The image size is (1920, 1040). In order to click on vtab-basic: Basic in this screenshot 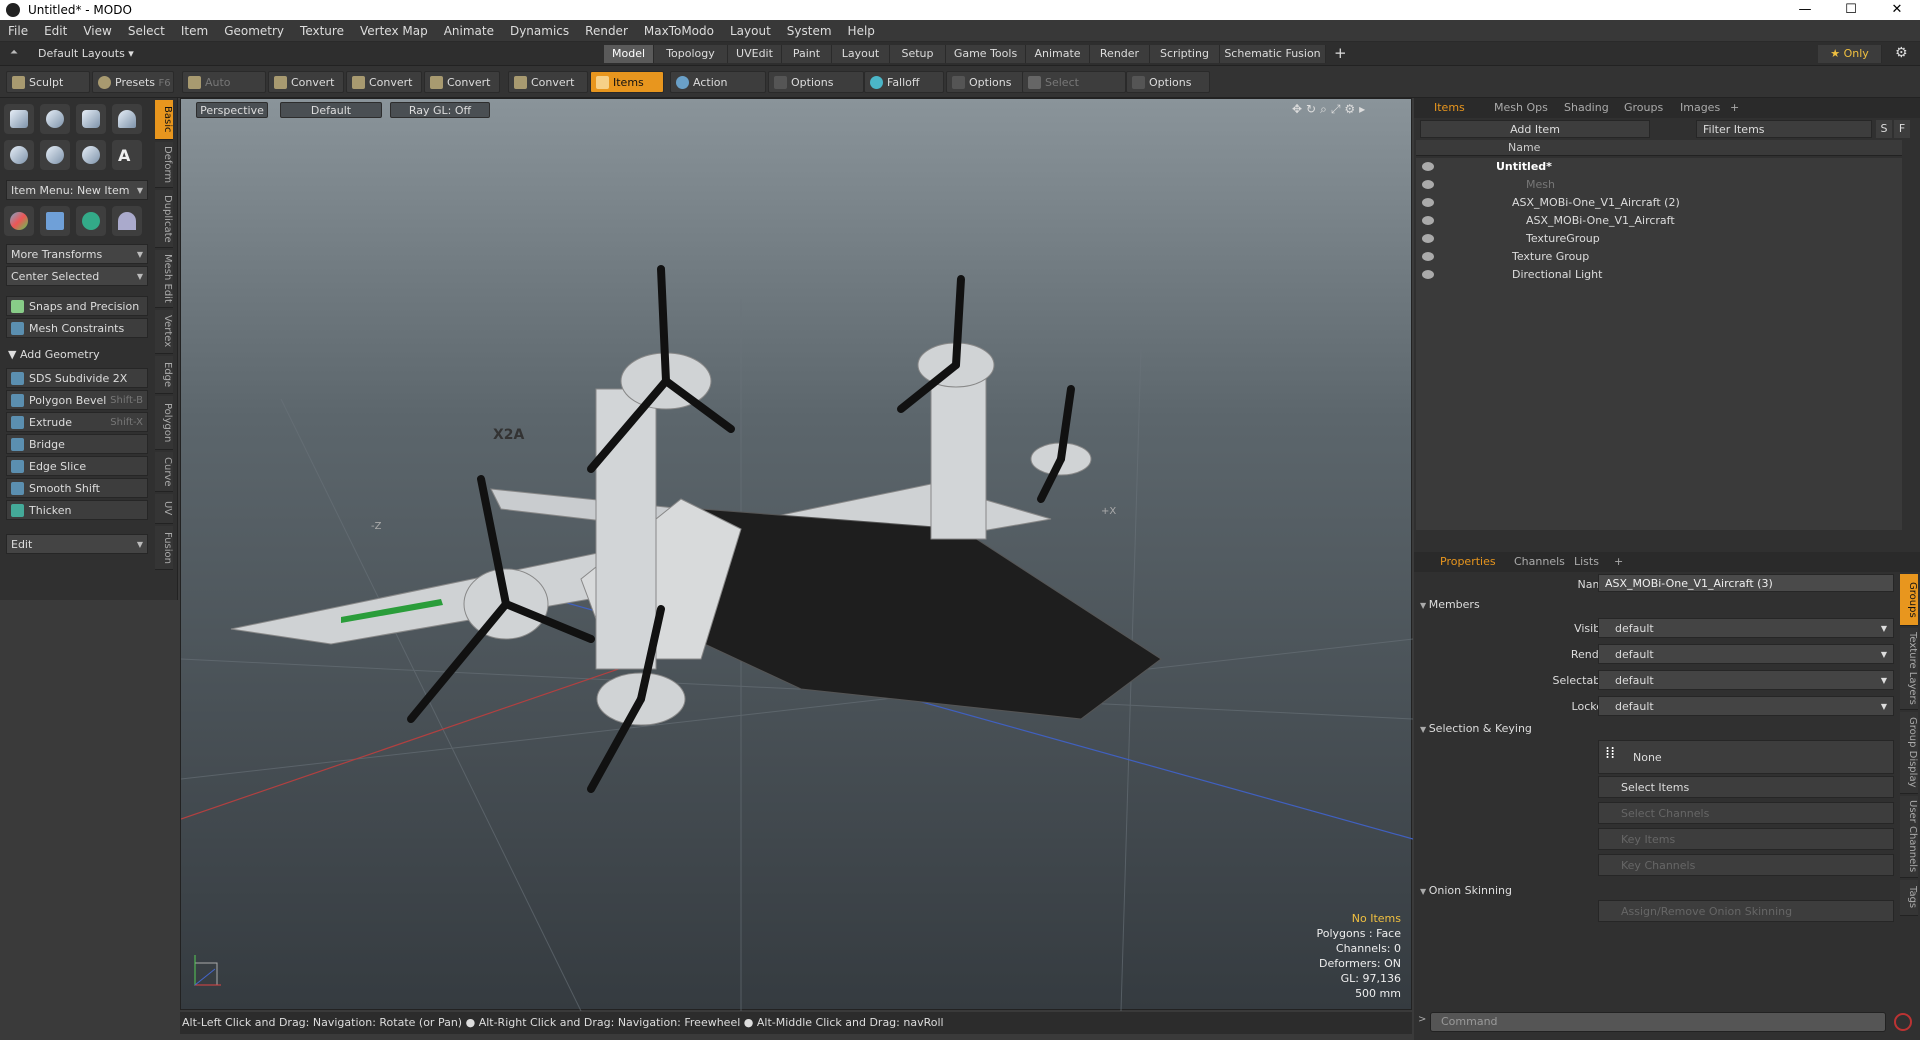, I will do `click(164, 120)`.